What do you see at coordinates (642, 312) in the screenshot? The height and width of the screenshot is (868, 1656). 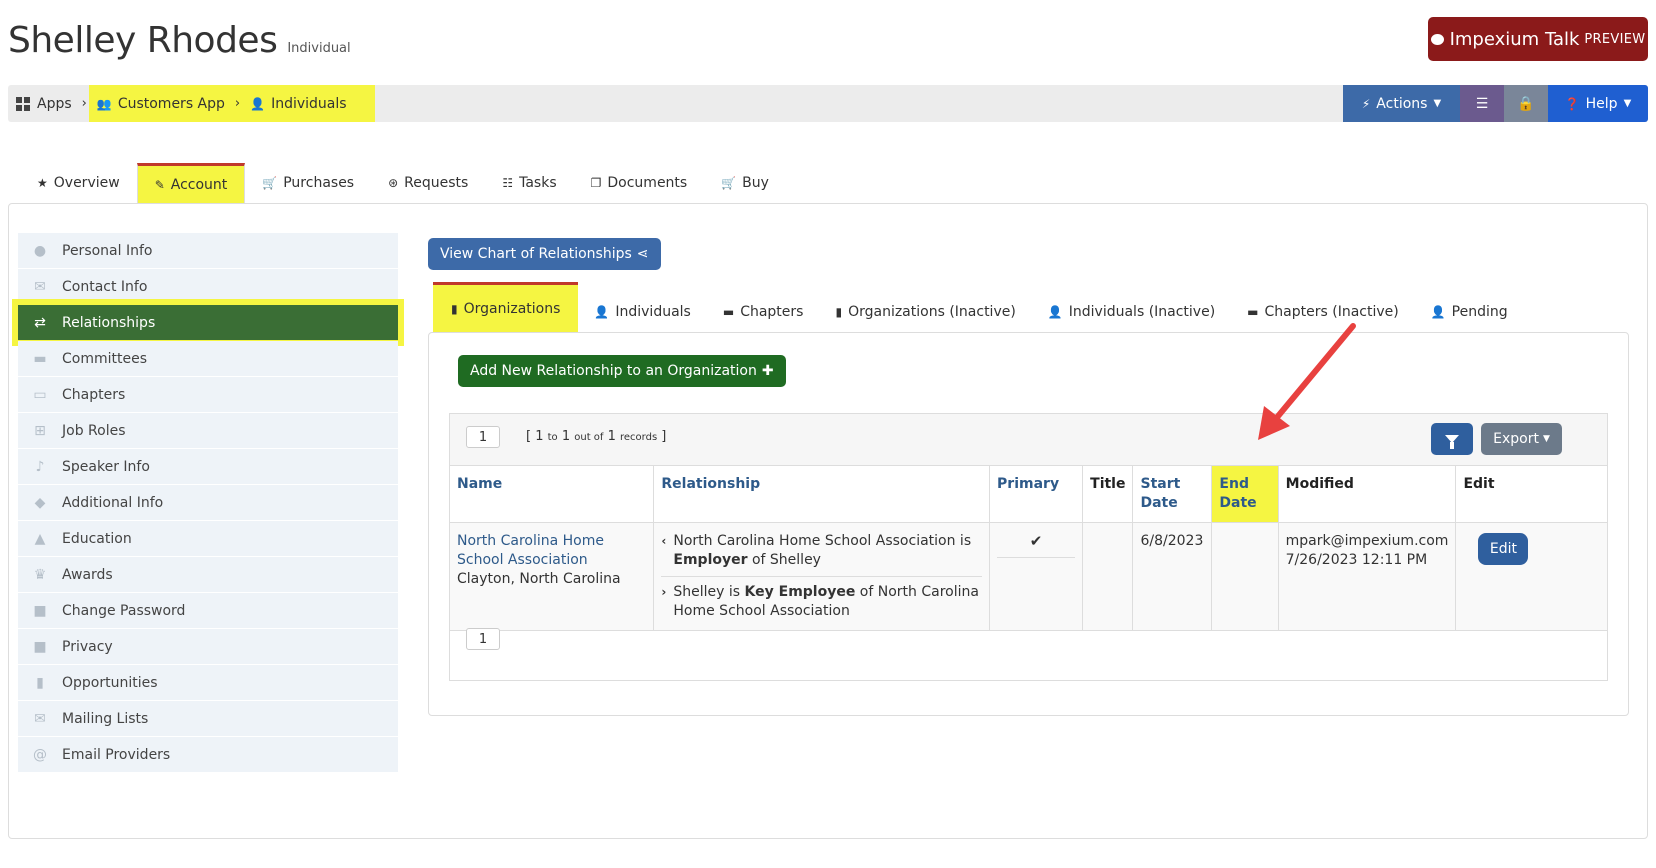 I see `subtab-individuals: 👤 Individuals` at bounding box center [642, 312].